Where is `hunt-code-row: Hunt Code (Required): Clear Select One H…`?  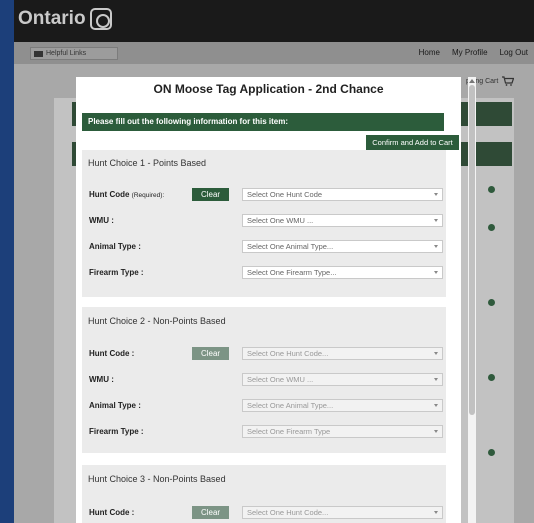 hunt-code-row: Hunt Code (Required): Clear Select One H… is located at coordinates (266, 195).